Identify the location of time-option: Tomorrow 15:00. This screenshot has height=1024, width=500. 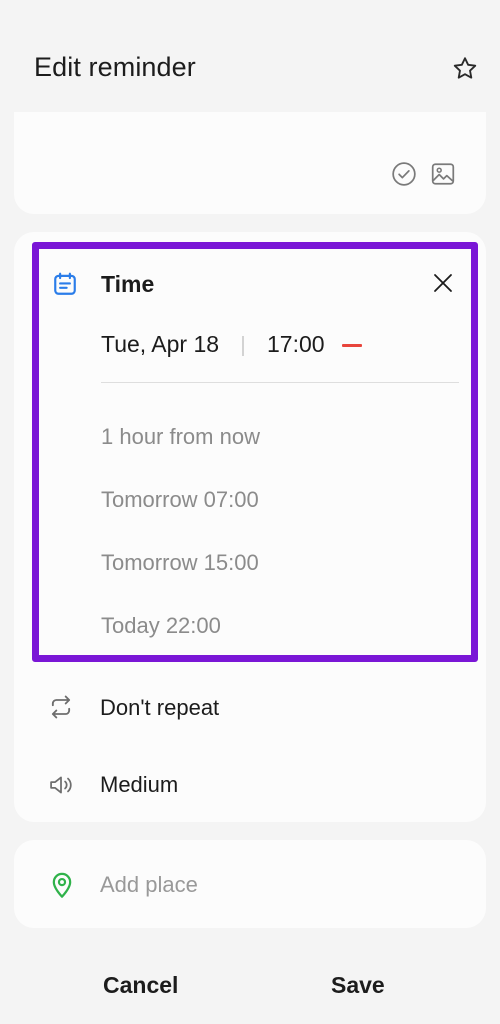
(180, 563).